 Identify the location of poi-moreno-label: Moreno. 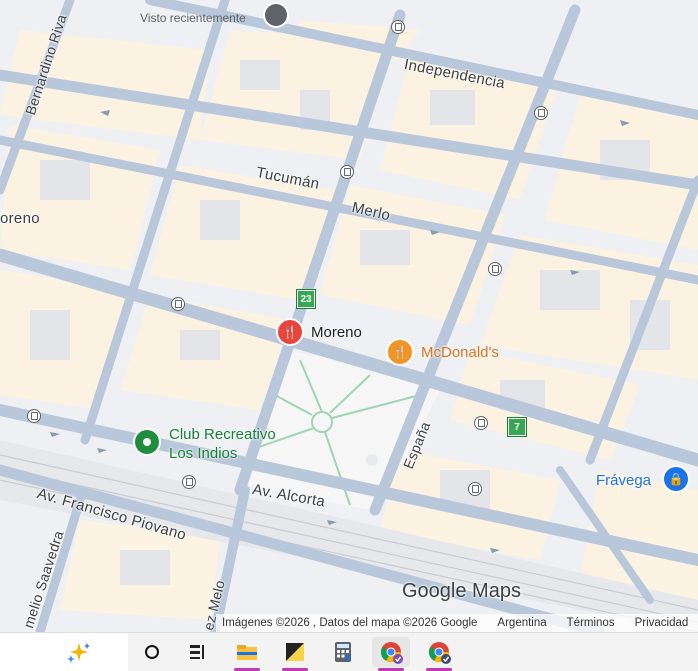
(336, 332).